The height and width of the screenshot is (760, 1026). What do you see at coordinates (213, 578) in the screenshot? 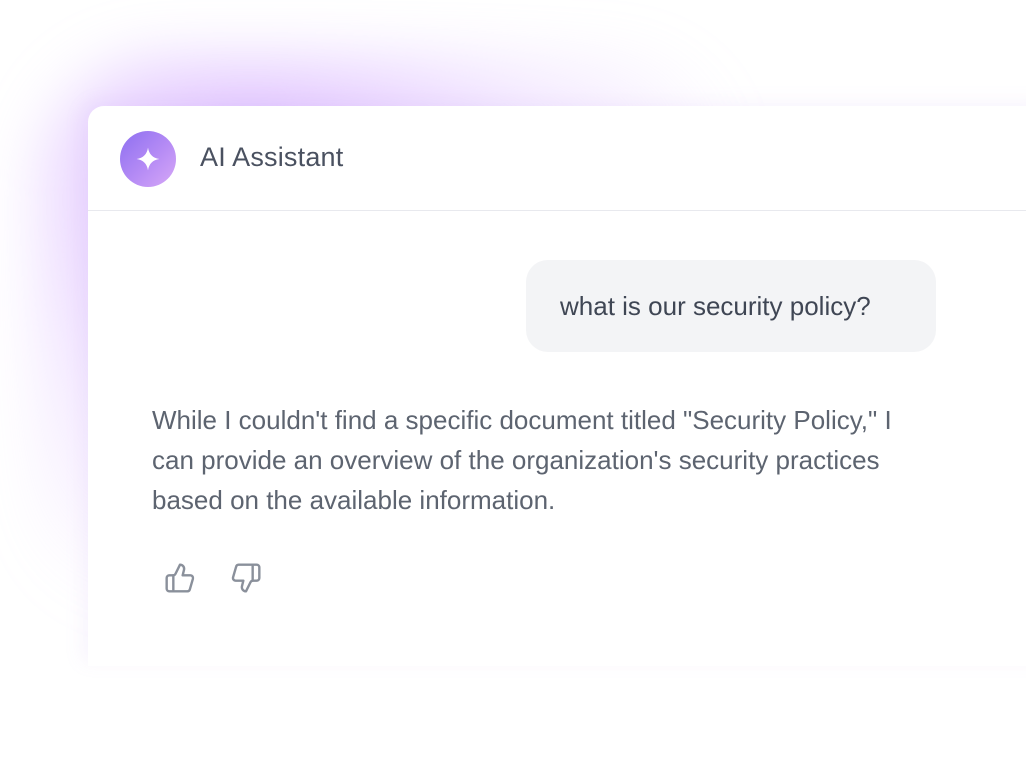
I see `feedback-controls` at bounding box center [213, 578].